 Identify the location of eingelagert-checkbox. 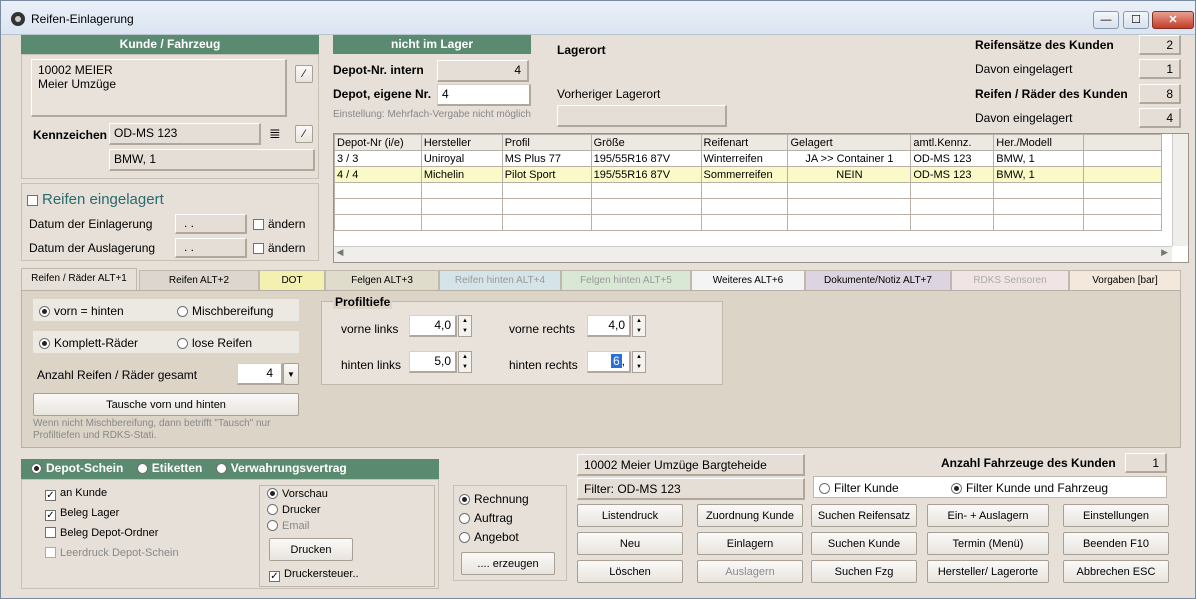
(32, 200).